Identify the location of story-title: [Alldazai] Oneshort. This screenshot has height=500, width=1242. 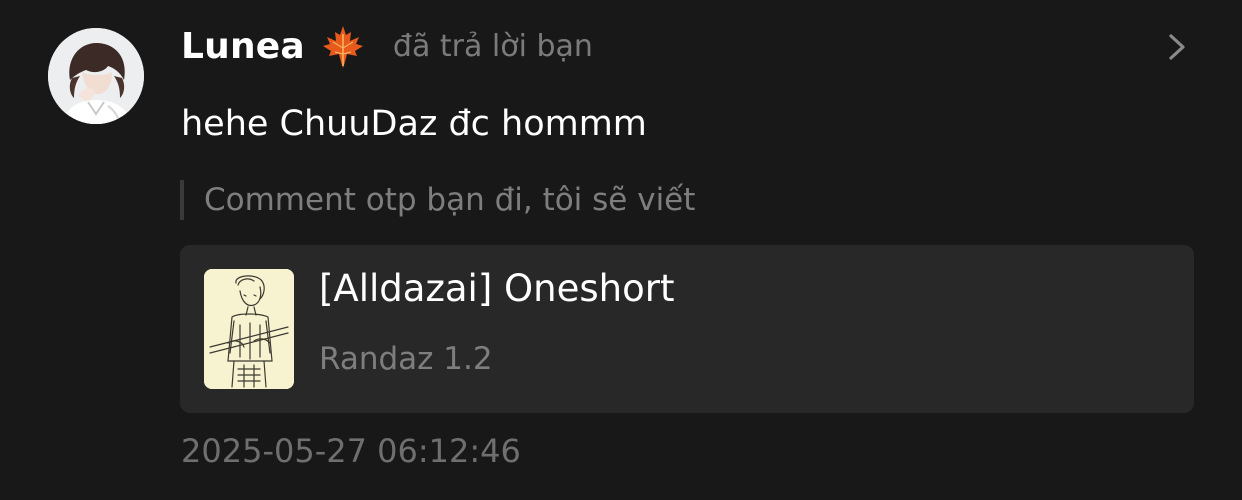
(497, 288).